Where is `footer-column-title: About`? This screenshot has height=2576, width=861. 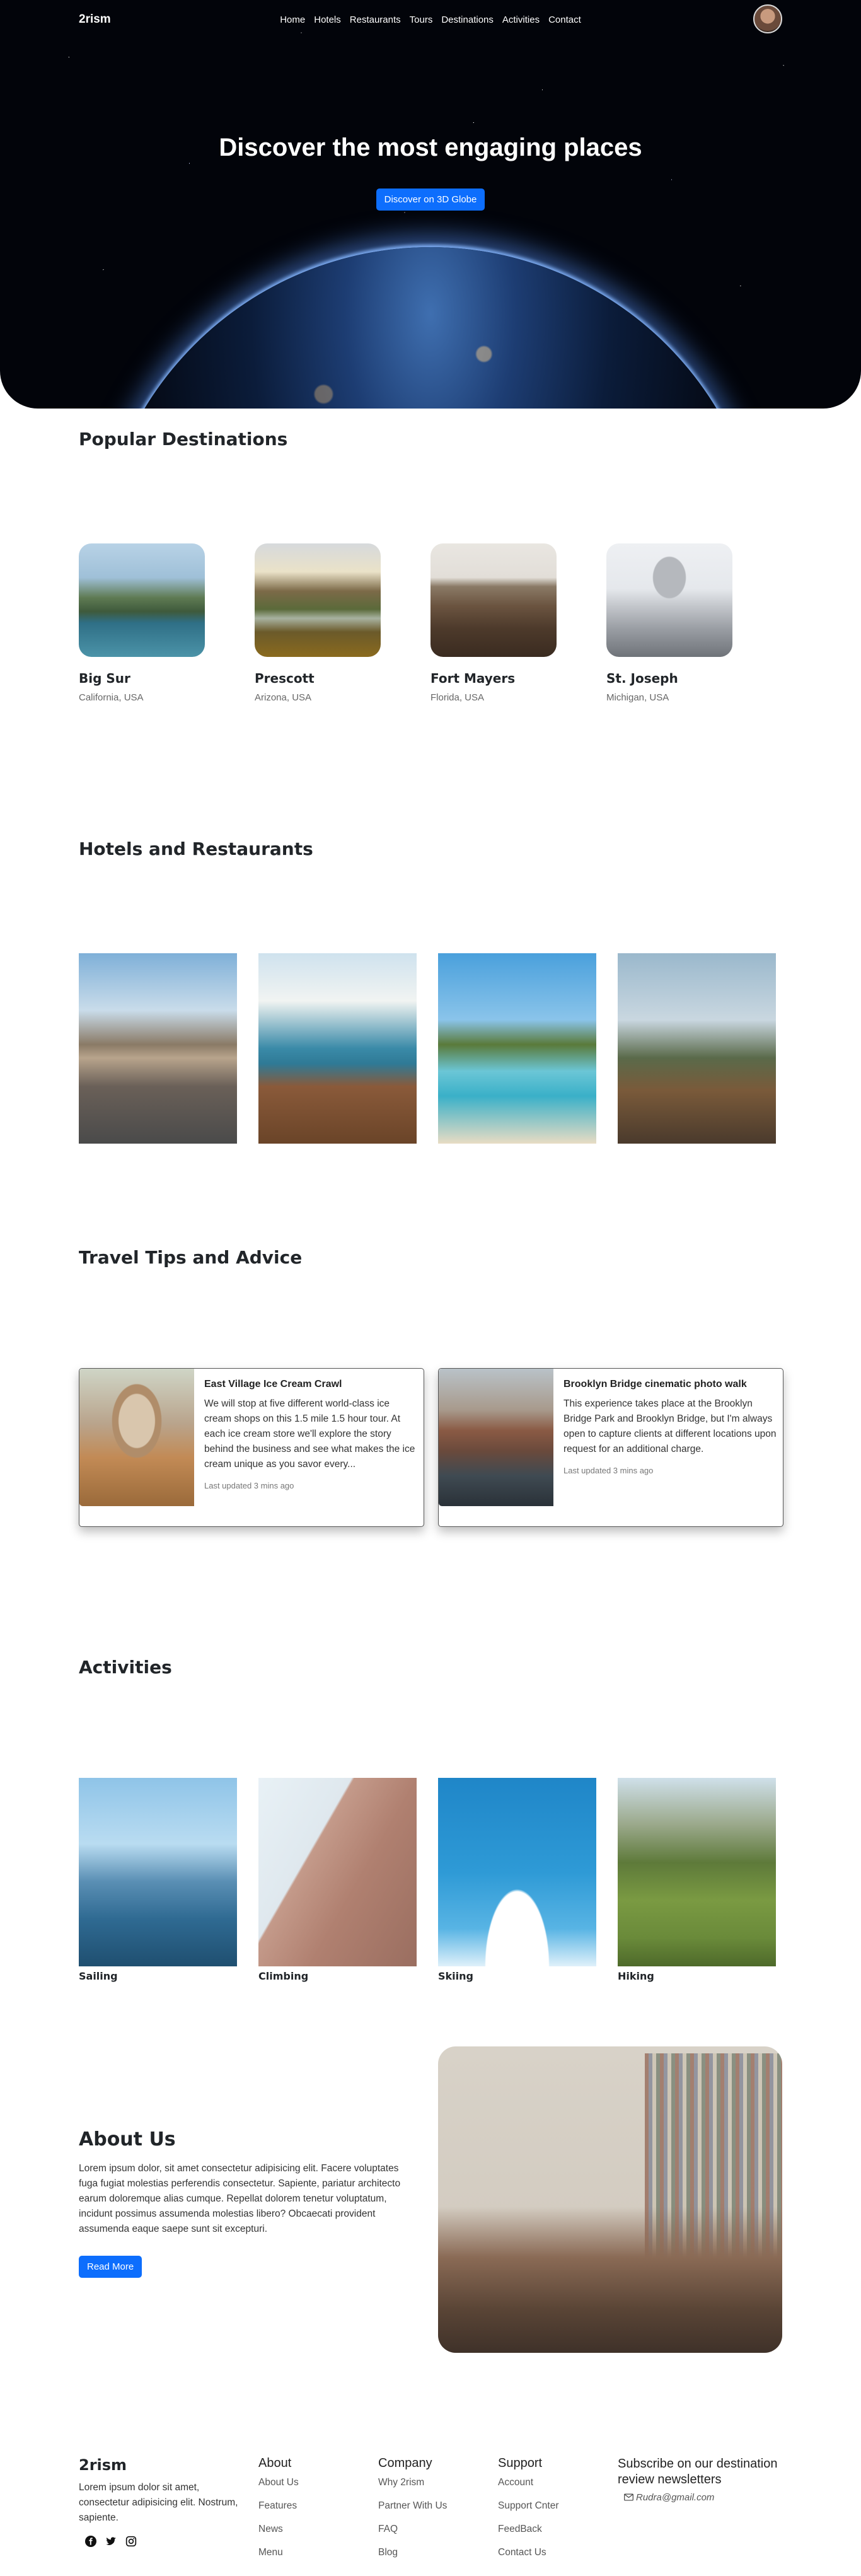 footer-column-title: About is located at coordinates (275, 2463).